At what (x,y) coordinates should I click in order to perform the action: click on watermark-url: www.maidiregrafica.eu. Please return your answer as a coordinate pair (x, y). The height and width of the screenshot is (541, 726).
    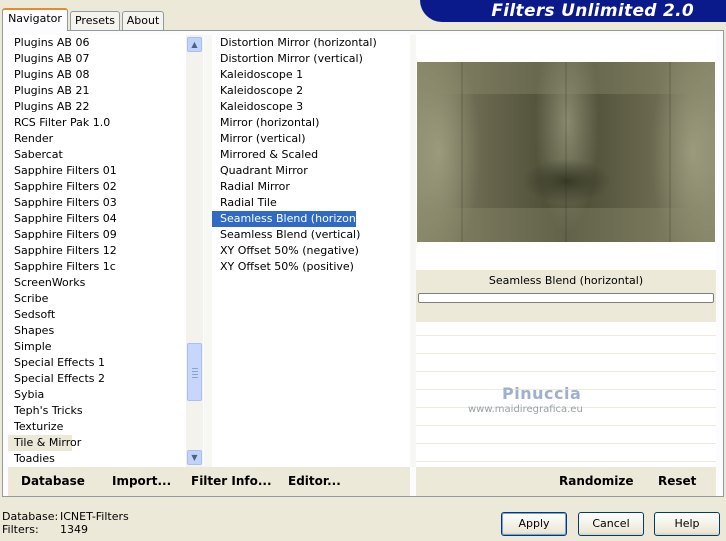
    Looking at the image, I should click on (525, 409).